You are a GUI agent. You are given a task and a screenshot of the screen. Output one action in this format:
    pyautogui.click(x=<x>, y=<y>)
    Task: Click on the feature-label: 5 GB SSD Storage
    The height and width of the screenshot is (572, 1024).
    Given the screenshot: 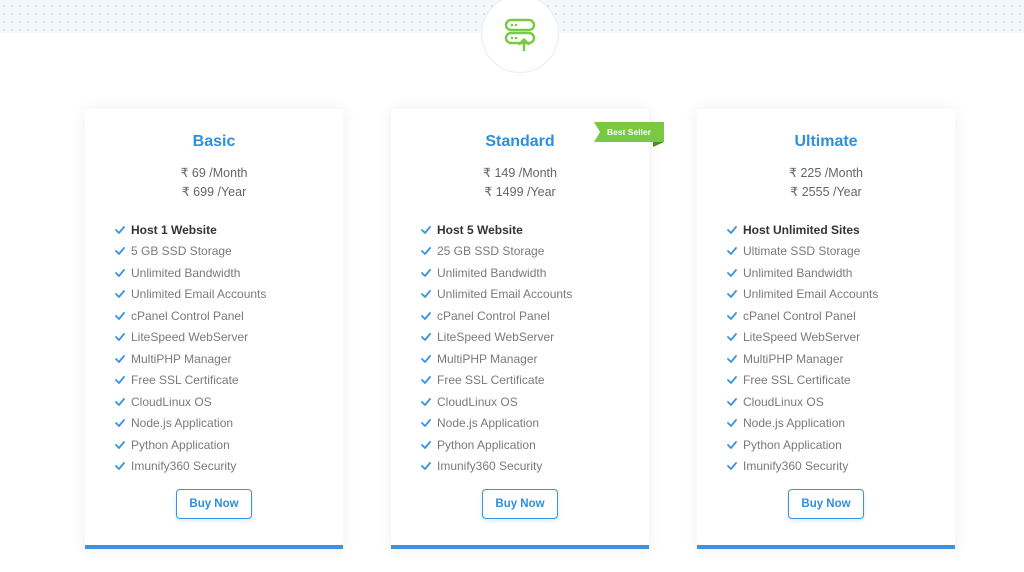 What is the action you would take?
    pyautogui.click(x=181, y=251)
    